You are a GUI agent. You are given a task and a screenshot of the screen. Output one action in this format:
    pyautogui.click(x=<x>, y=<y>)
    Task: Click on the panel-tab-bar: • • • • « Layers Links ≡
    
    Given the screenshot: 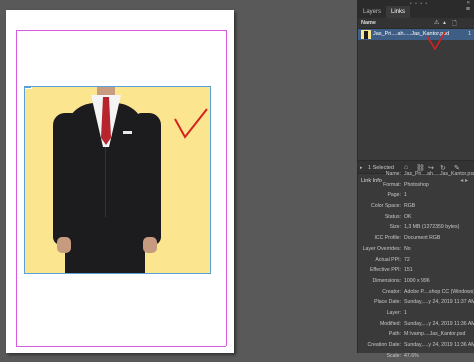 What is the action you would take?
    pyautogui.click(x=416, y=9)
    